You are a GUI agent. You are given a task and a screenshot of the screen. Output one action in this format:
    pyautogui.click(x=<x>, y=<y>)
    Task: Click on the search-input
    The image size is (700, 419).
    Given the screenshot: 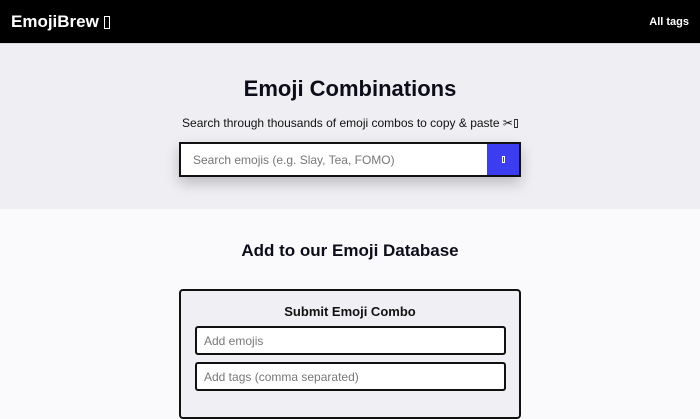 What is the action you would take?
    pyautogui.click(x=333, y=159)
    